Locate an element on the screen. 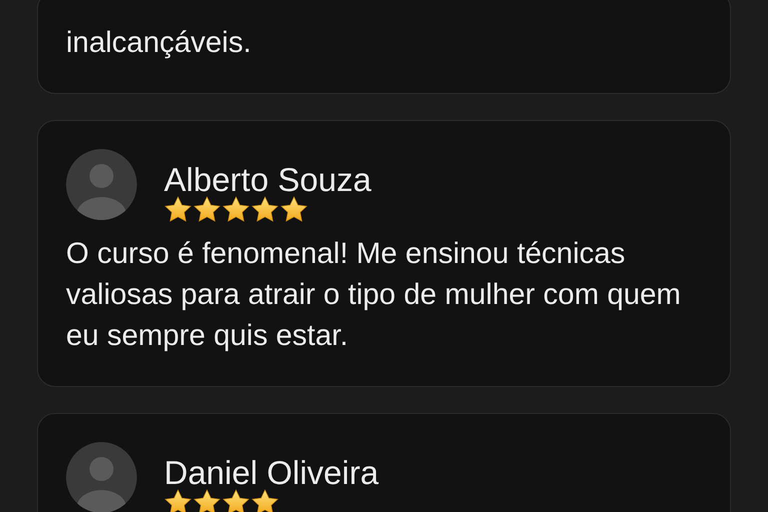  reviewer-name: Alberto Souza is located at coordinates (268, 180).